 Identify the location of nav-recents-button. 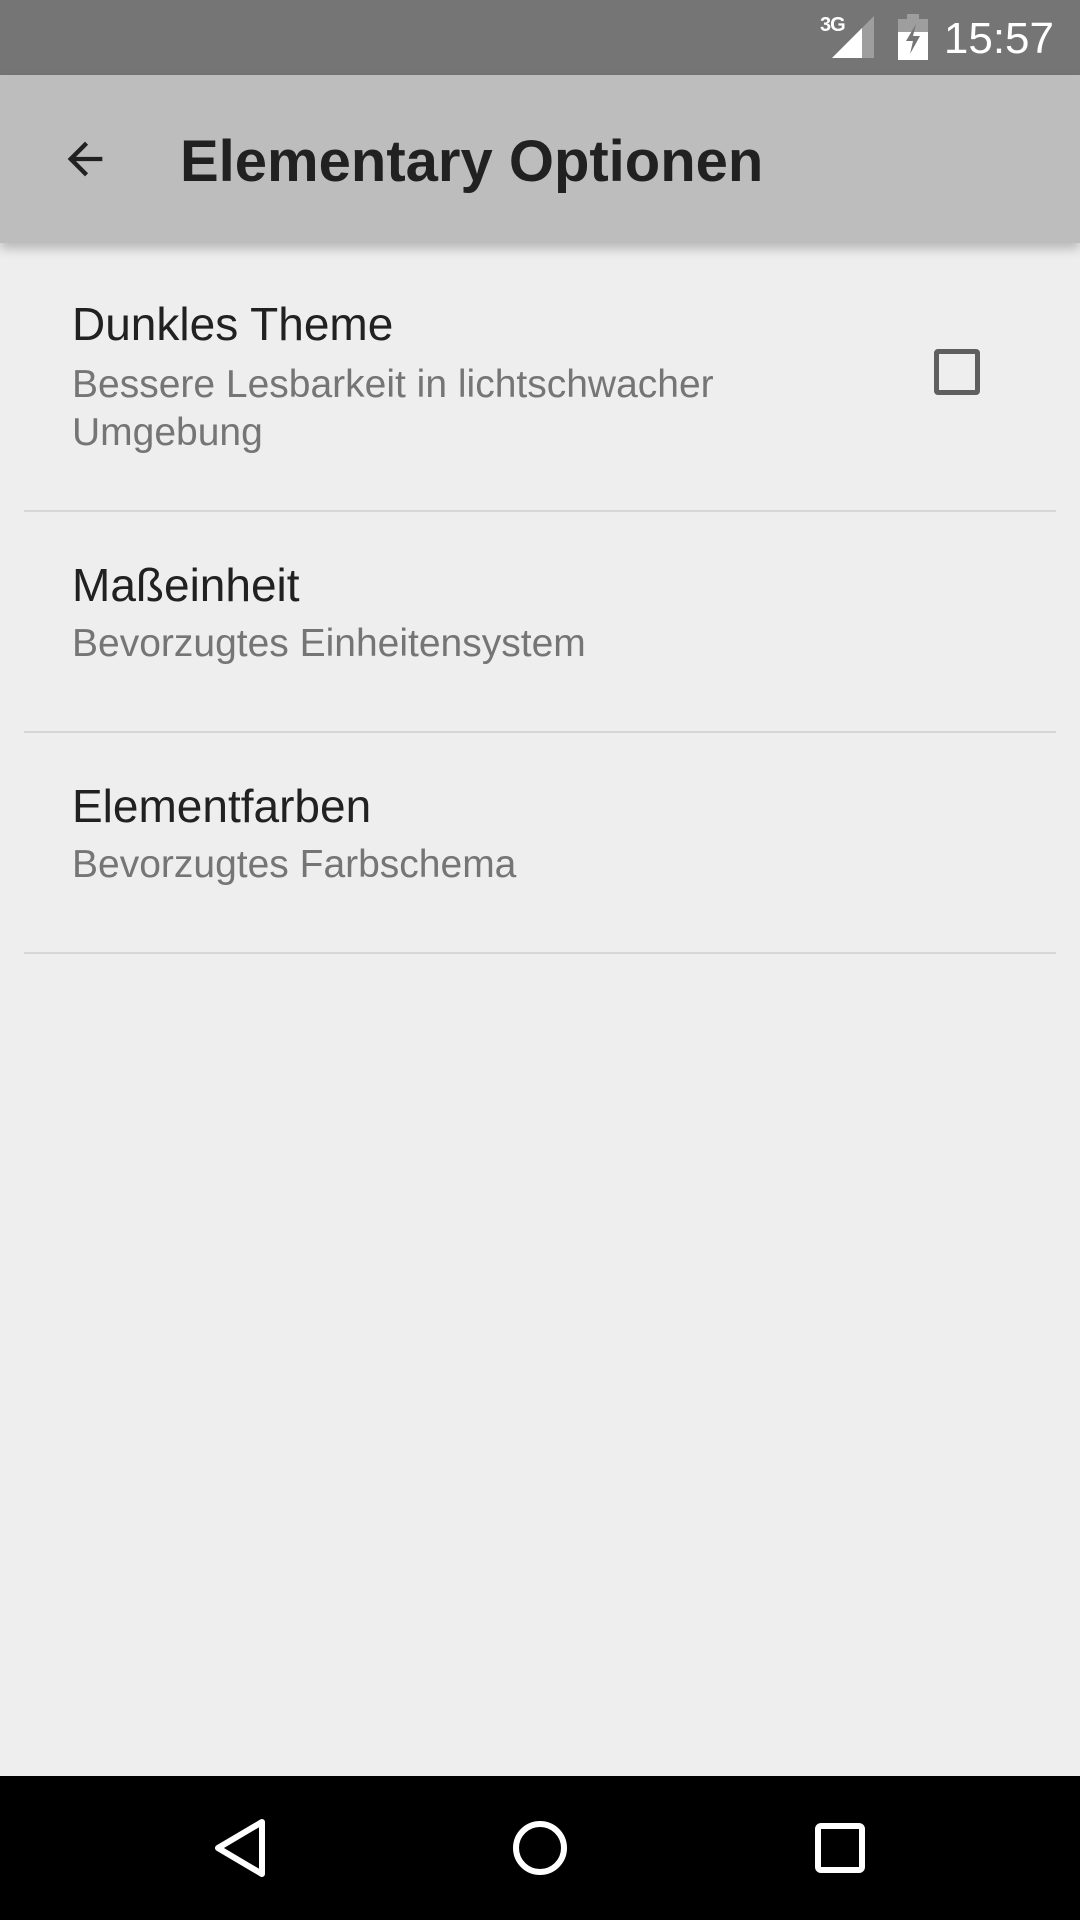
(840, 1848).